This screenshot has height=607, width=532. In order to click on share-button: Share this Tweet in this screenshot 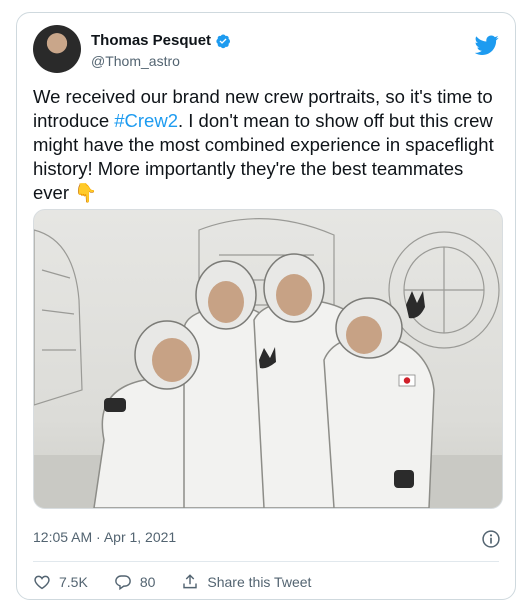, I will do `click(246, 582)`.